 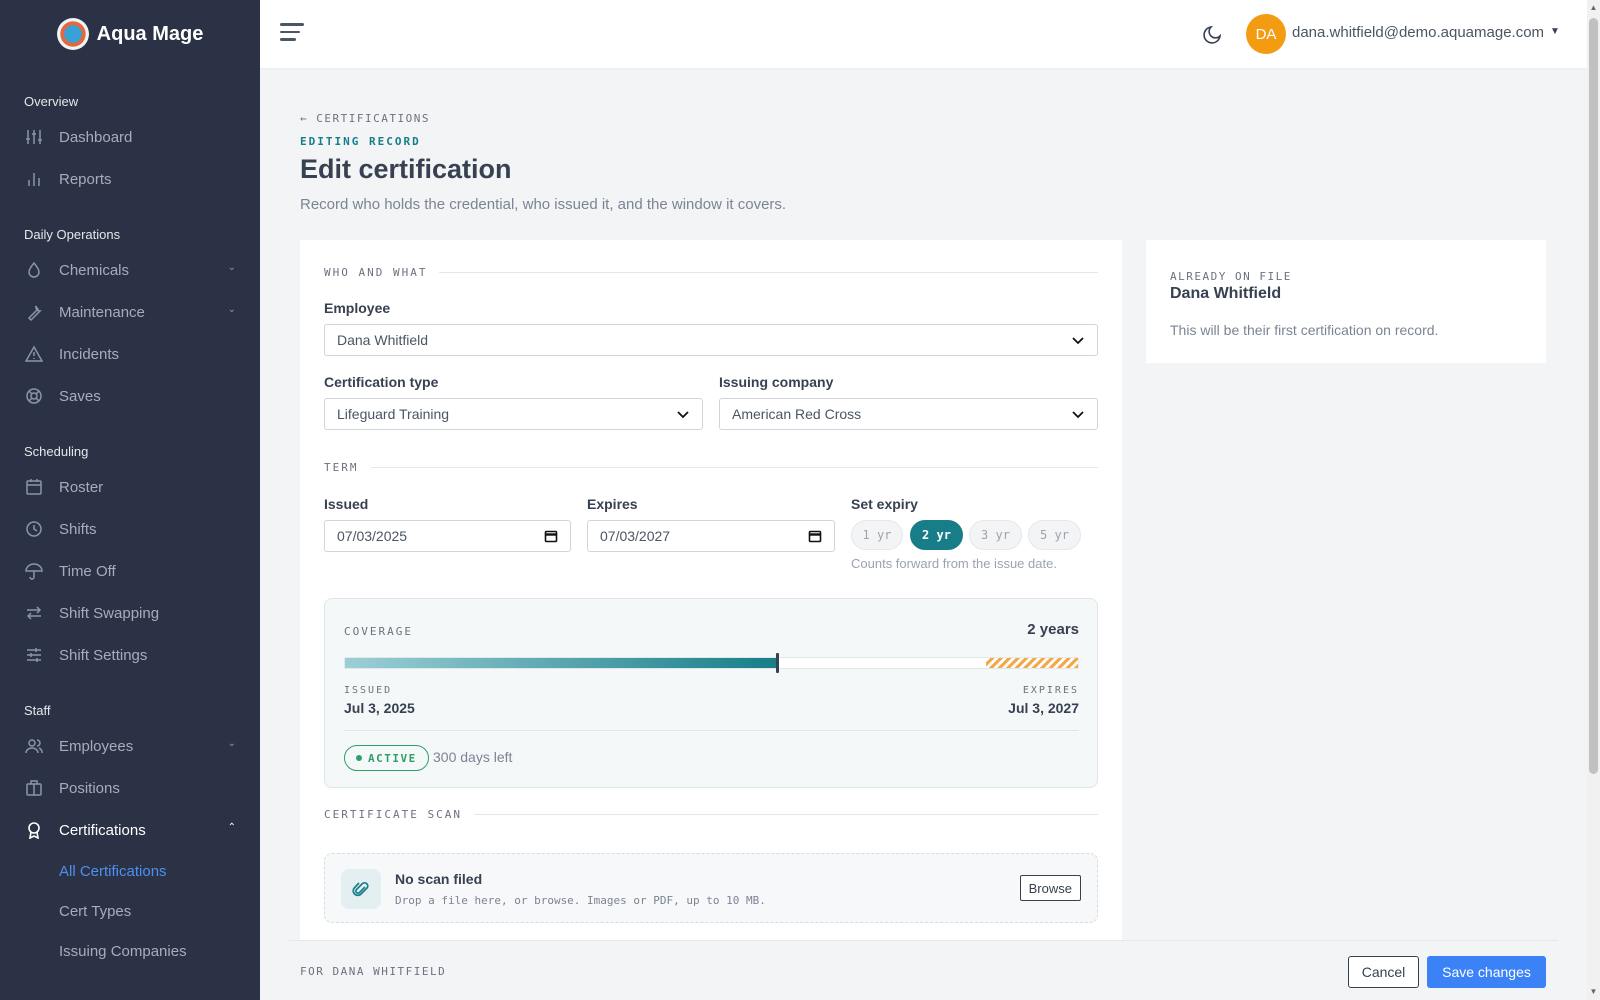 I want to click on sidebar-item-certifications: Certifications ⌃, so click(x=130, y=830).